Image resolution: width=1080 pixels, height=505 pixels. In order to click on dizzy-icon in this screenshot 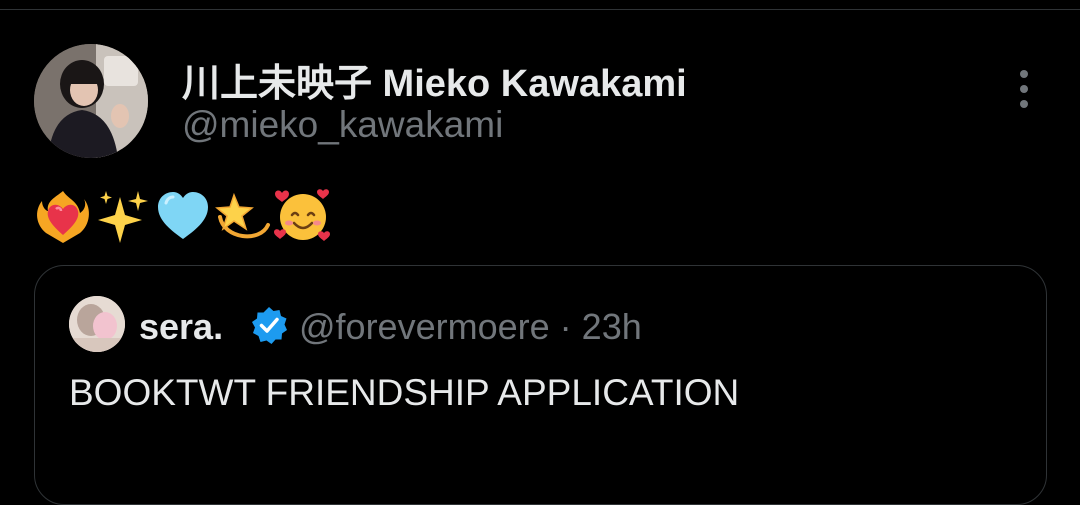, I will do `click(242, 215)`.